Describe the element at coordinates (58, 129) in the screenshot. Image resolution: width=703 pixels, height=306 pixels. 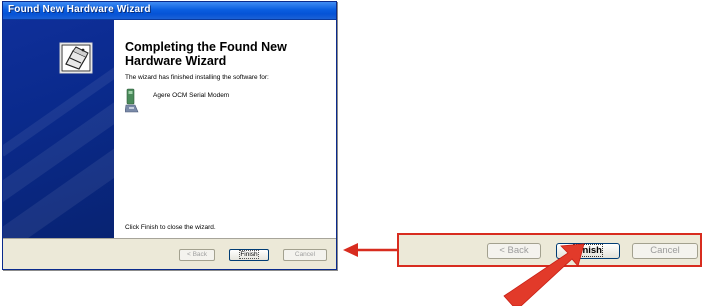
I see `wizard-side-panel` at that location.